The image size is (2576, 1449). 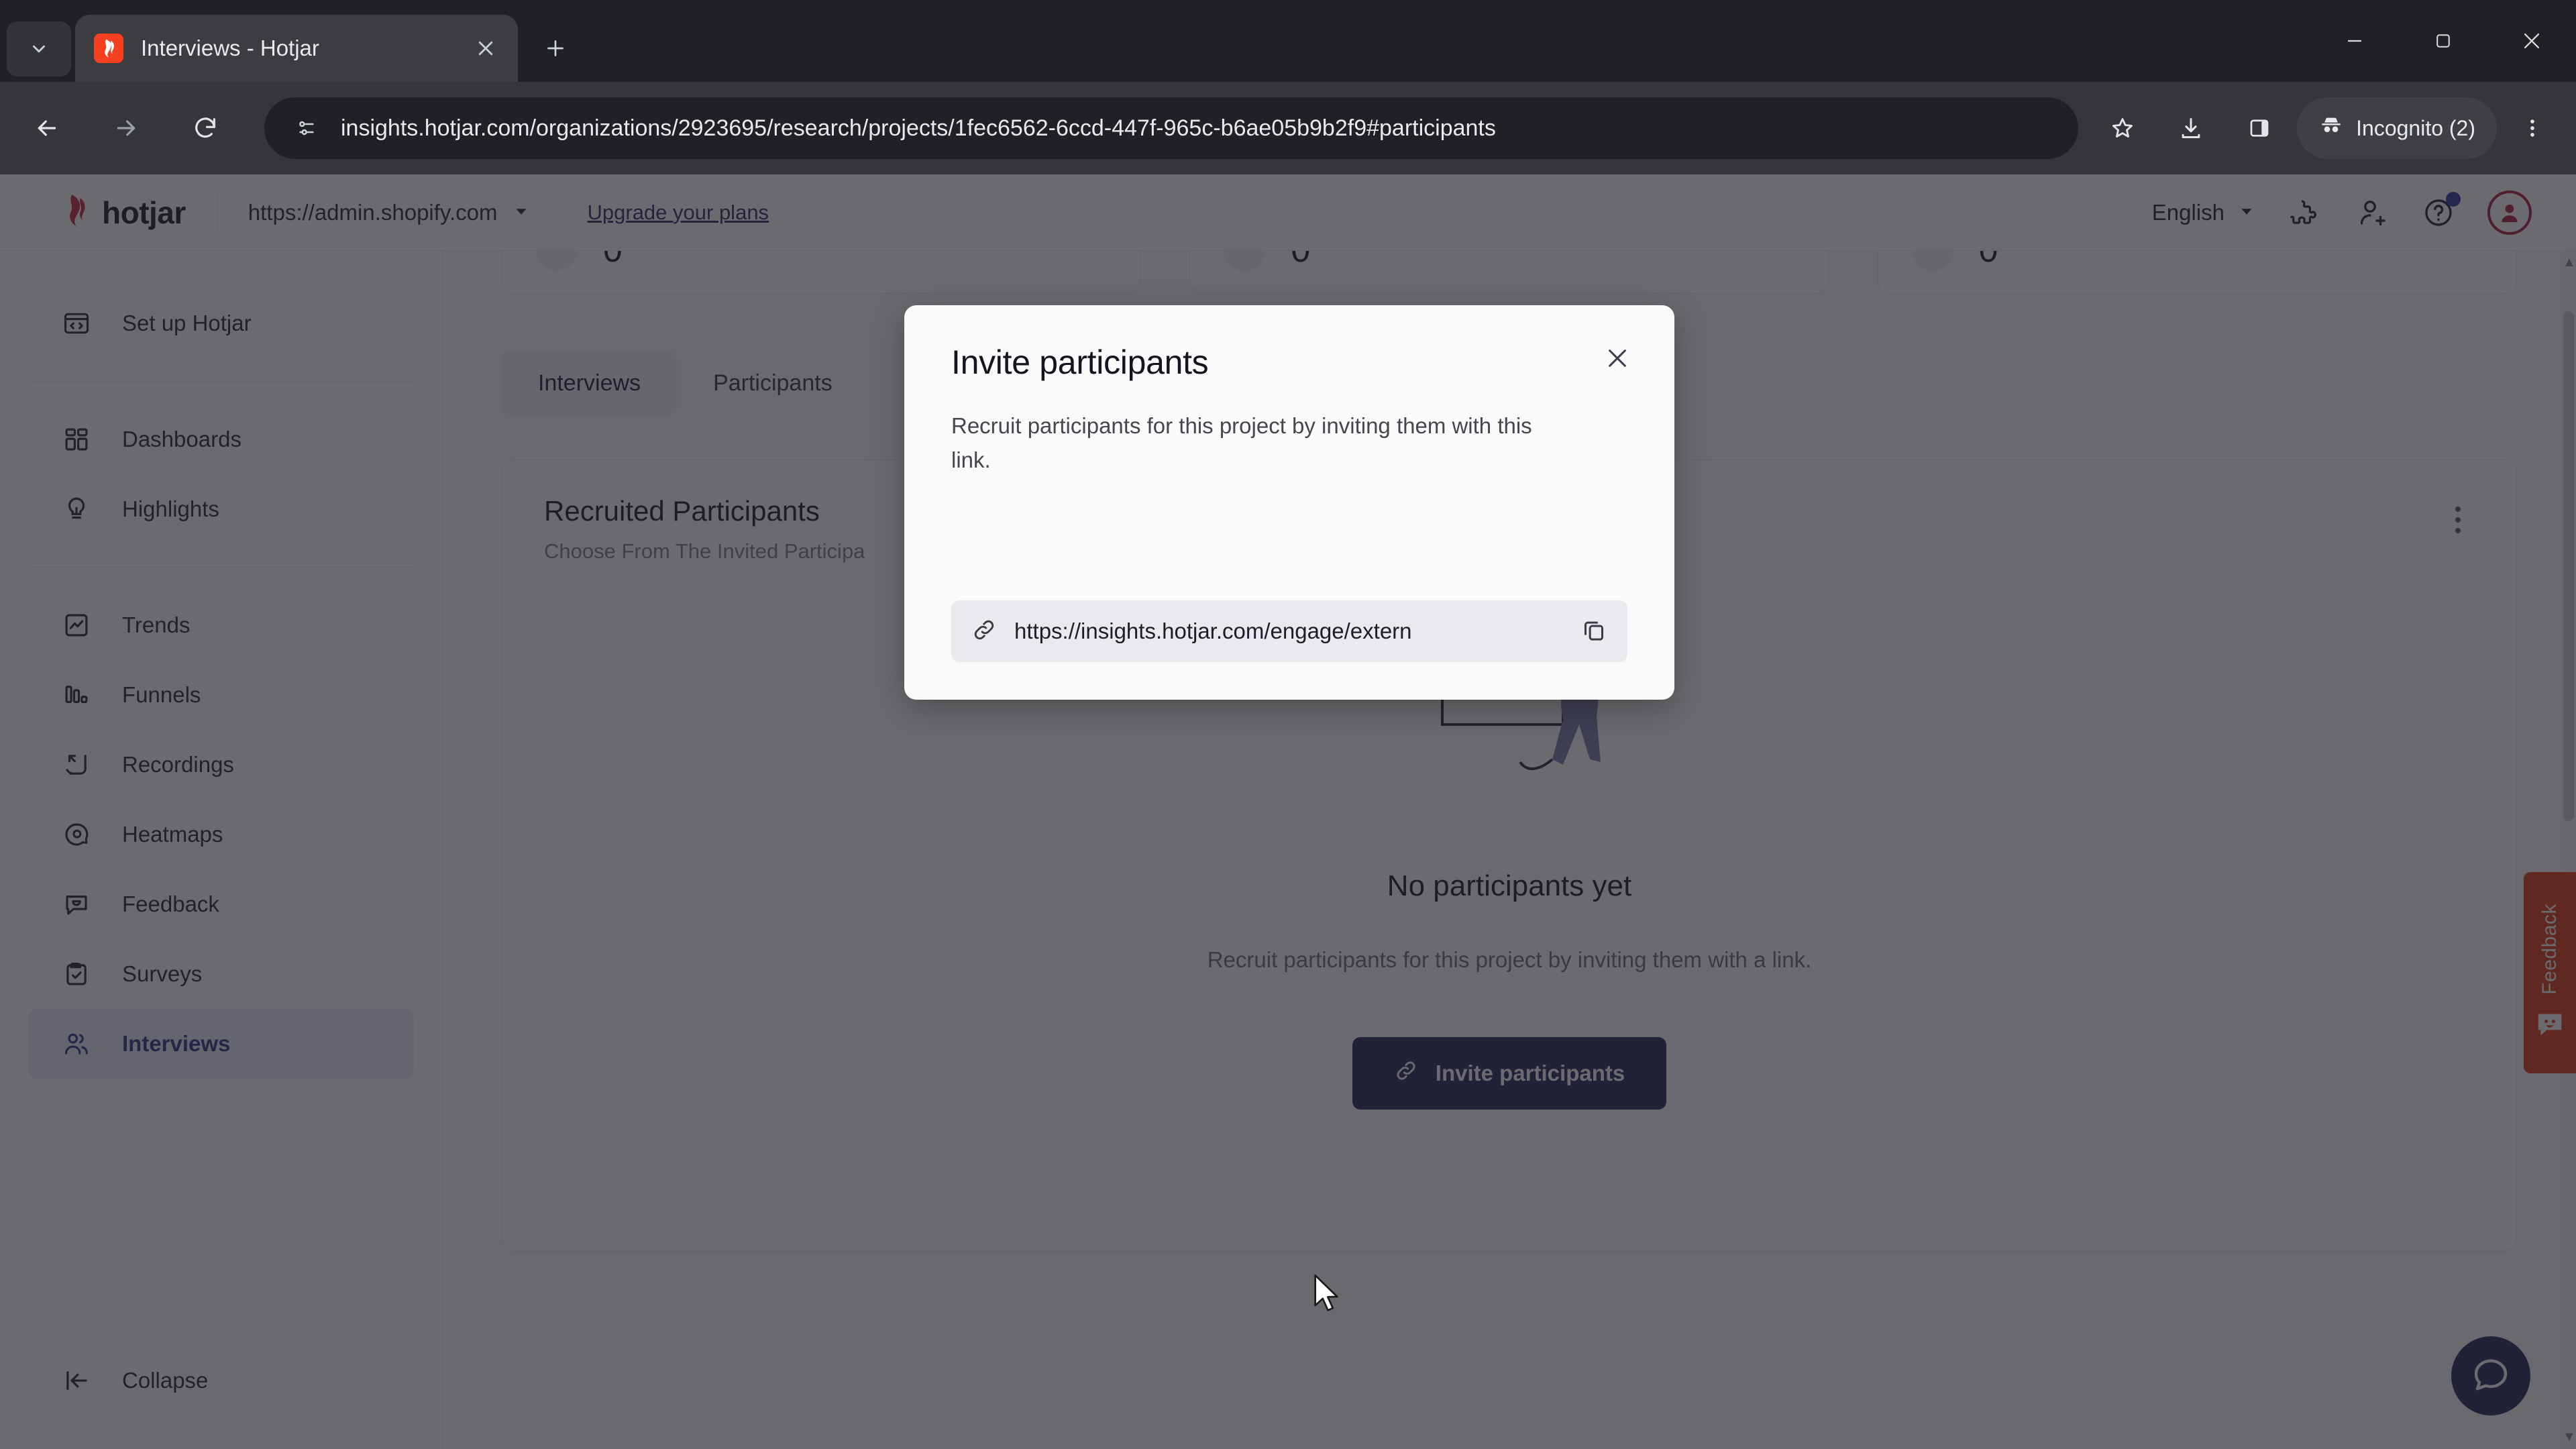 What do you see at coordinates (2531, 41) in the screenshot?
I see `close-window-icon` at bounding box center [2531, 41].